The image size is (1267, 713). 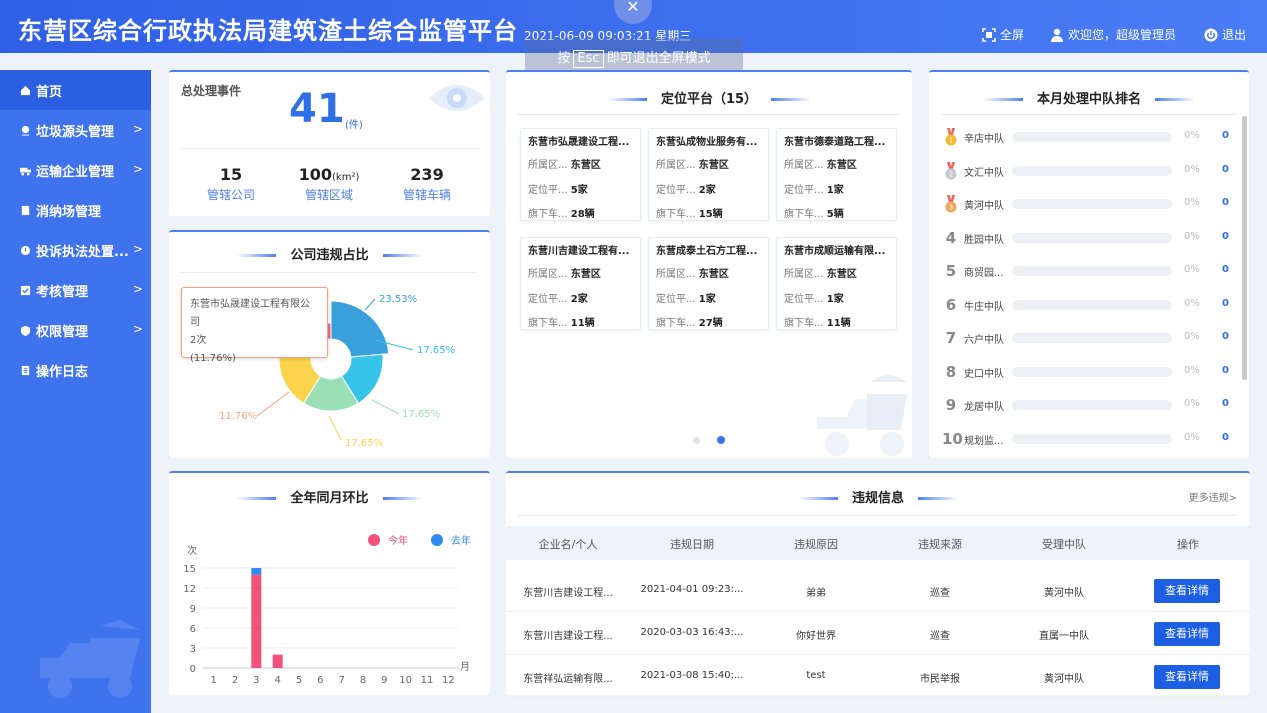 I want to click on stat-value: 100(km²), so click(x=329, y=174).